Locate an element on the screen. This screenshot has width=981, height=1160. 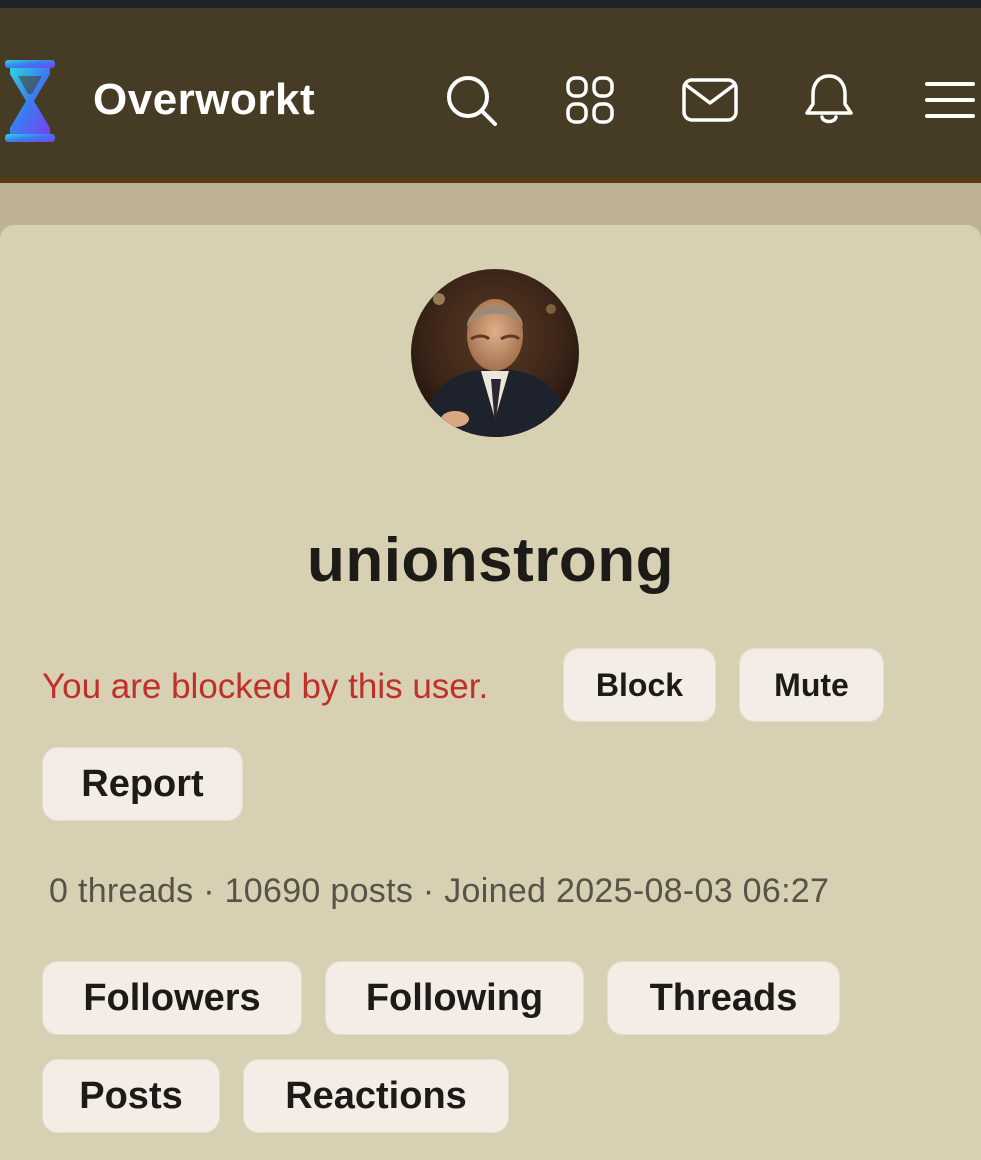
apps-button is located at coordinates (590, 100).